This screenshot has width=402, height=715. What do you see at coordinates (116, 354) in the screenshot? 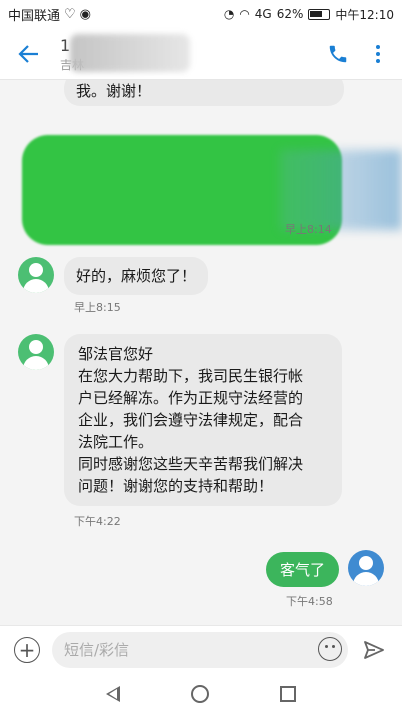
I see `message-line: 邹法官您好` at bounding box center [116, 354].